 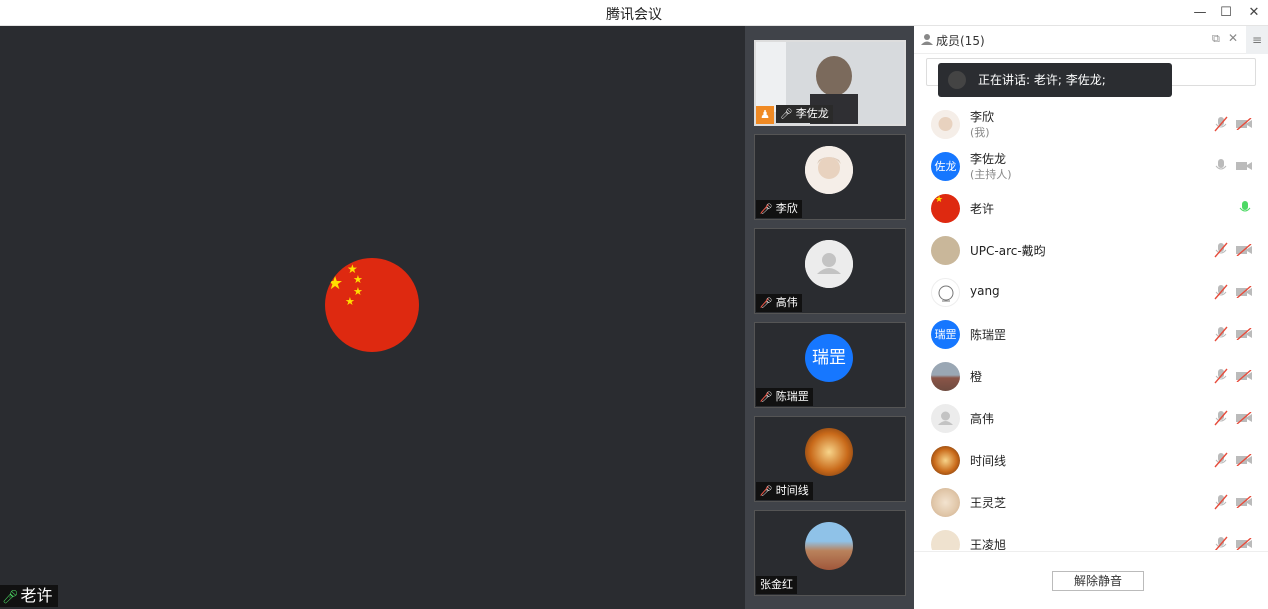 I want to click on speaking-toast: 正在讲话: 老许; 李佐龙;, so click(x=1055, y=80).